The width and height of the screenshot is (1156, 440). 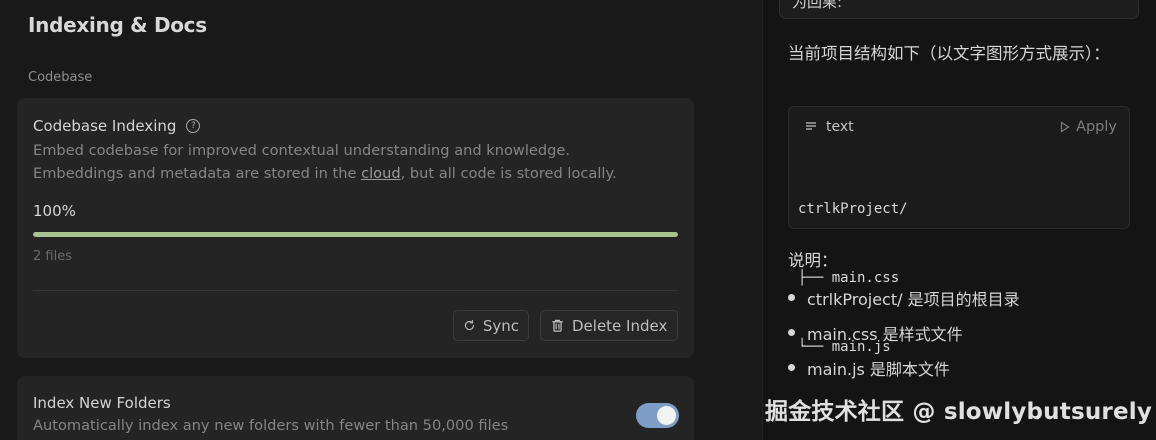 I want to click on sync-button: Sync, so click(x=491, y=325).